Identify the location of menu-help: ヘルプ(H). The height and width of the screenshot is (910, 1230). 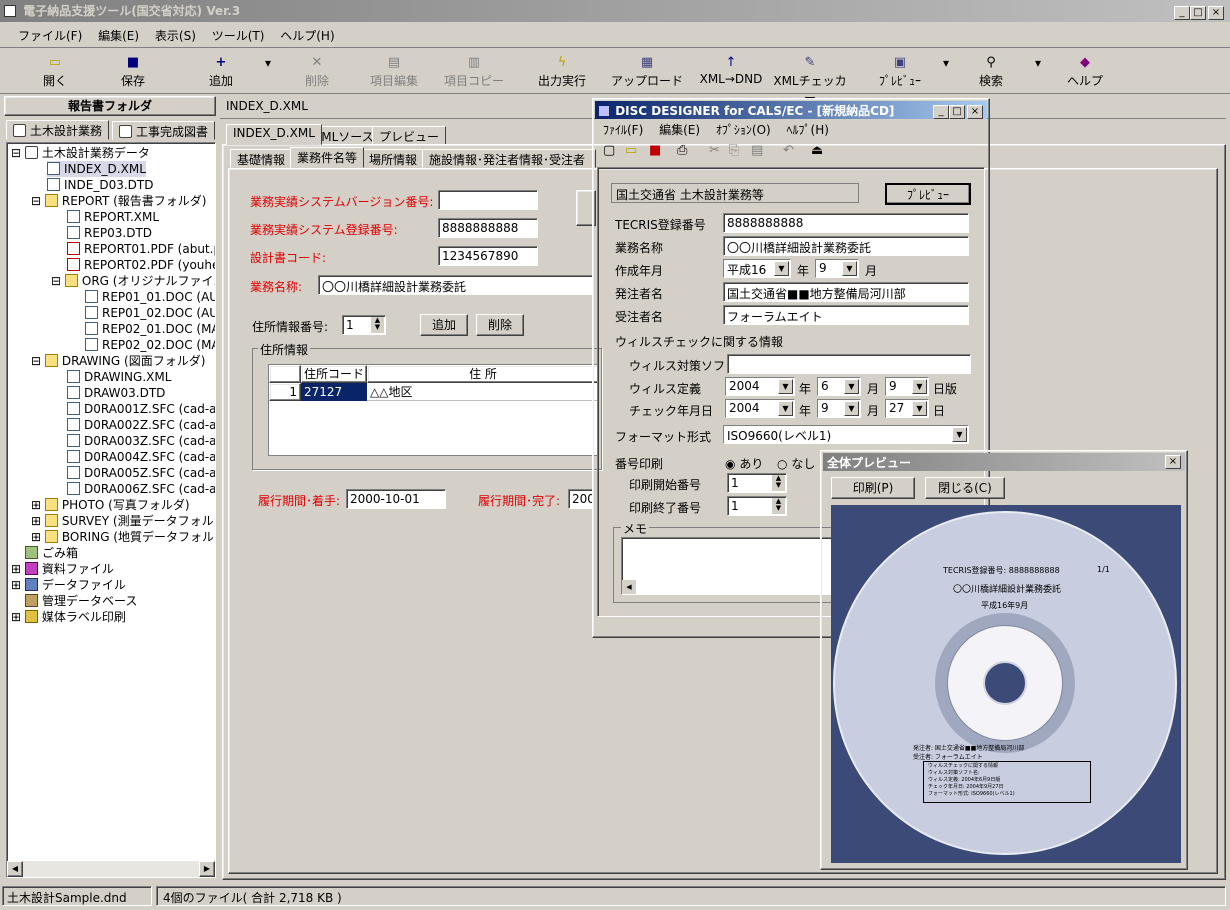
(307, 36).